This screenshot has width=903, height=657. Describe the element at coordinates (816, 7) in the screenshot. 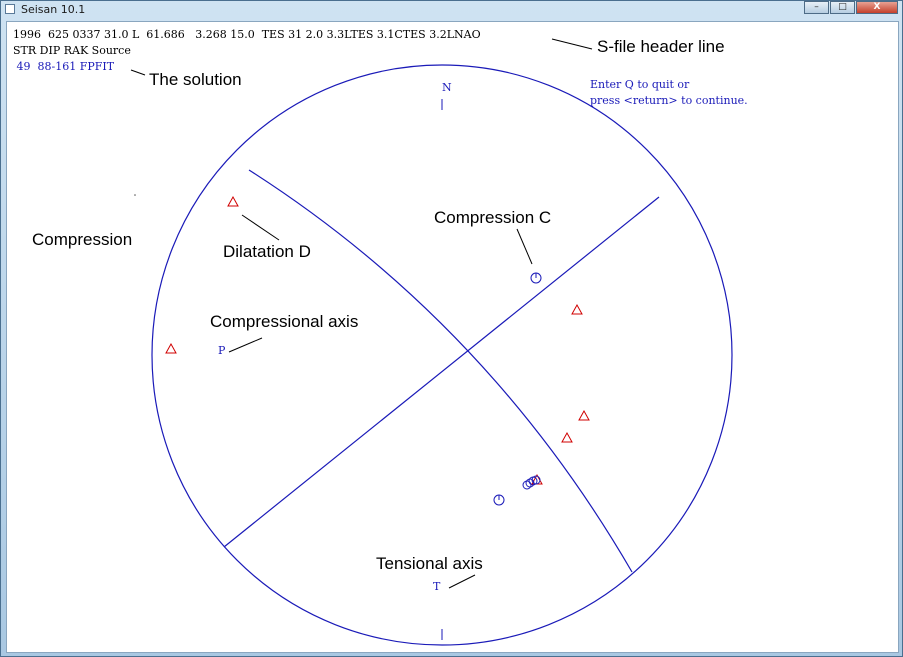

I see `minimize-button: –` at that location.